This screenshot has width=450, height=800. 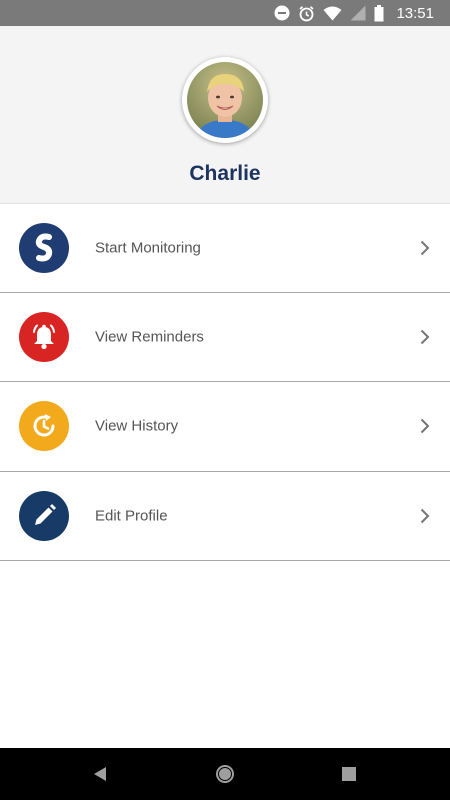 I want to click on status-time: 13:51, so click(x=415, y=13).